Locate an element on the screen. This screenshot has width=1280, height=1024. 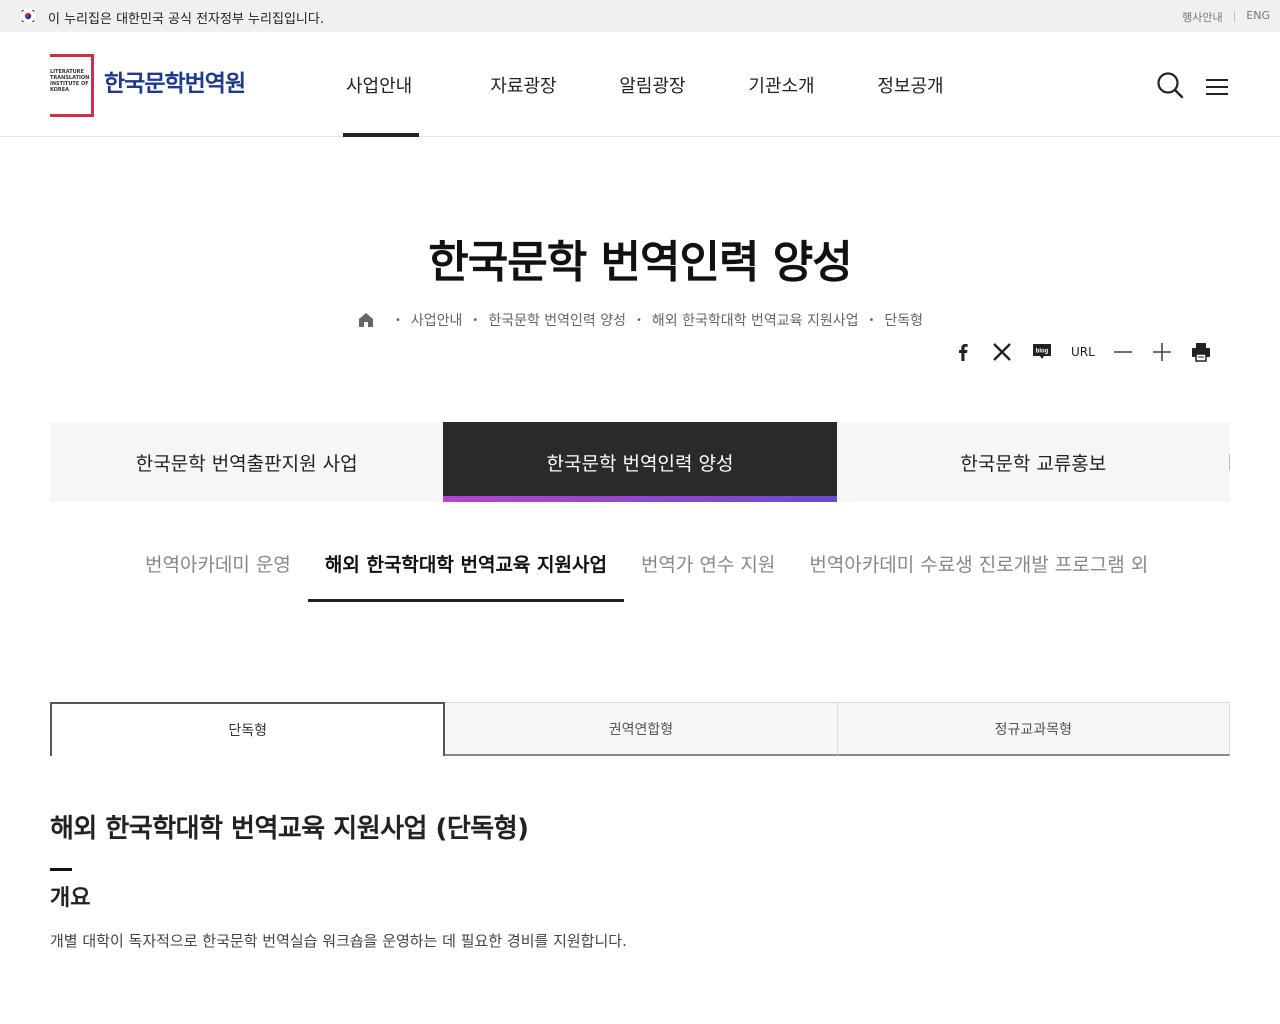
zoom-in-icon is located at coordinates (1162, 352).